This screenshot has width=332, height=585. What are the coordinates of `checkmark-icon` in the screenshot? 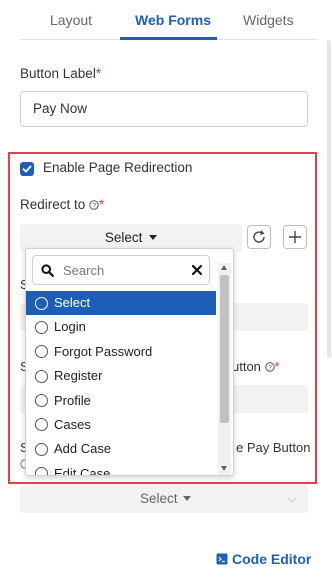 It's located at (27, 169).